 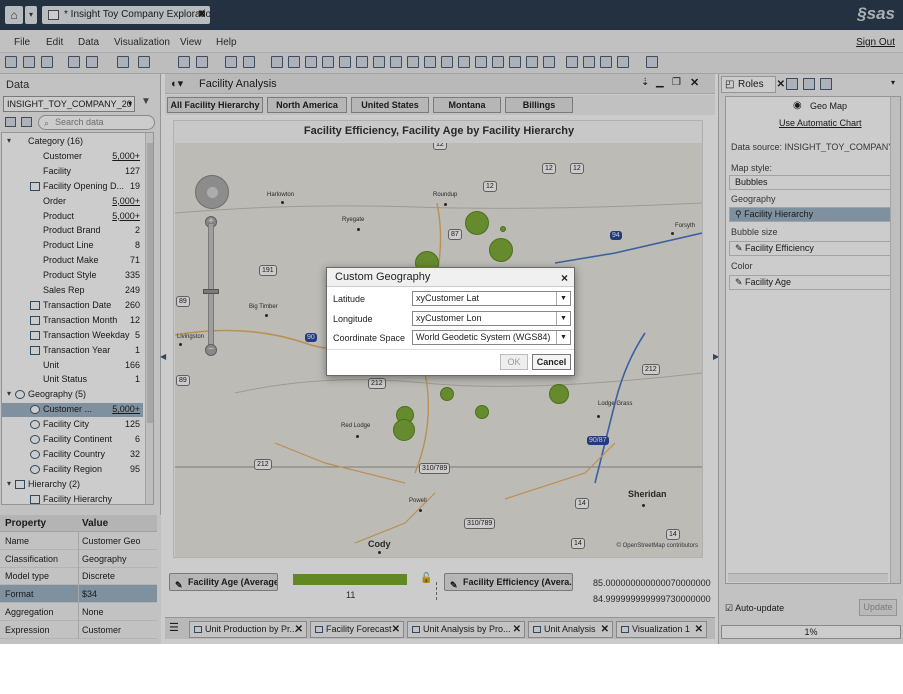 I want to click on coordinate-space-value: World Geodetic System (WGS84), so click(x=483, y=337).